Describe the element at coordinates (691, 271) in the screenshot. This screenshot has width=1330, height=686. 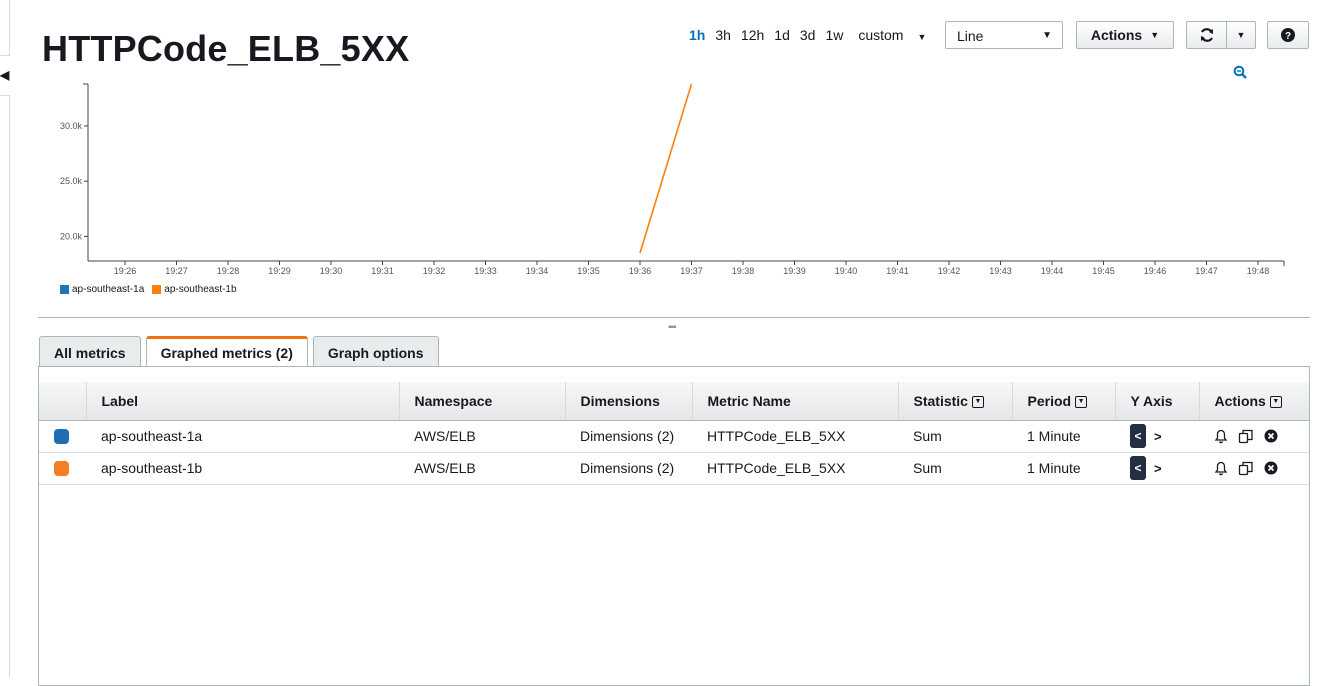
I see `x-tick-label: 19:37` at that location.